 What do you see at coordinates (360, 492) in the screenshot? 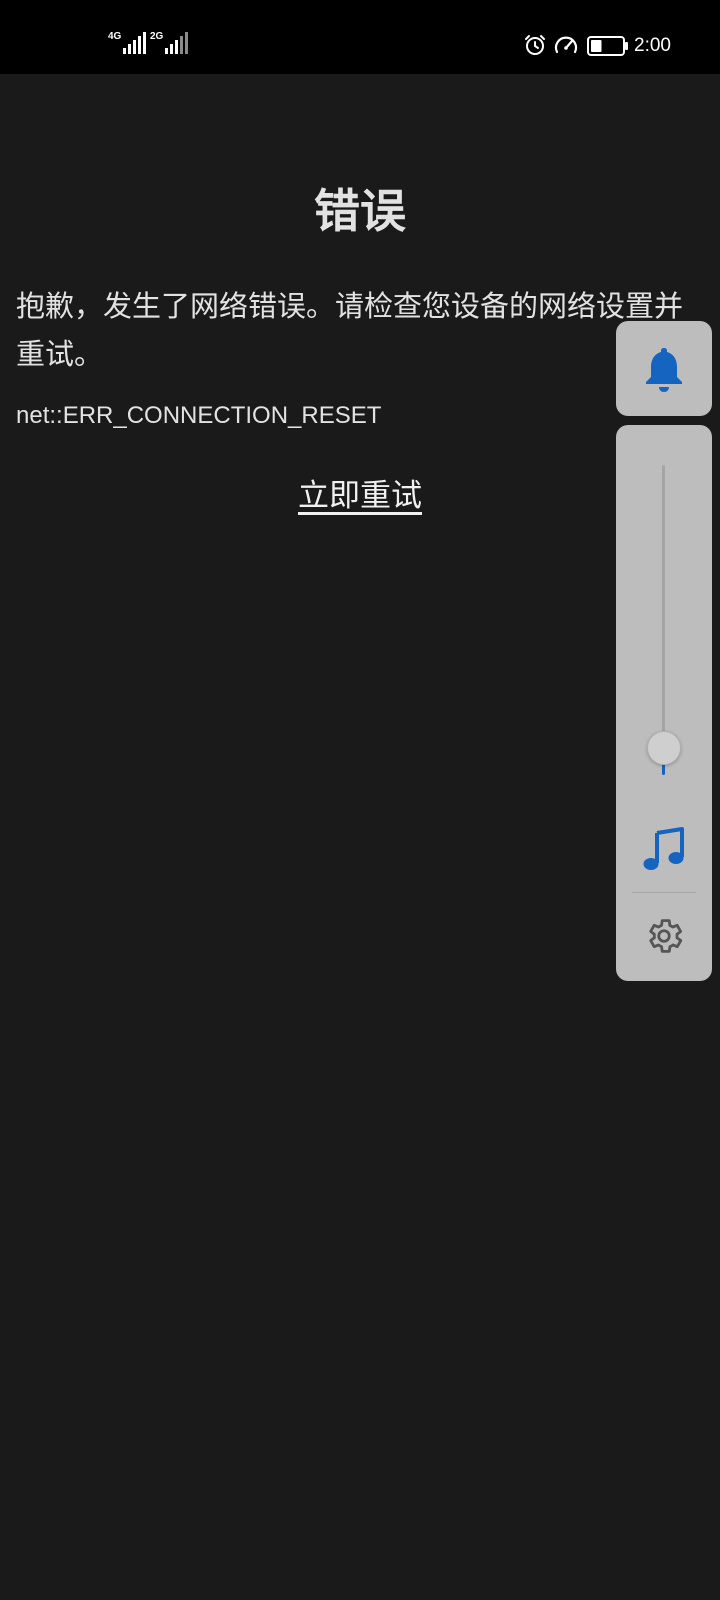
I see `retry-link: 立即重试` at bounding box center [360, 492].